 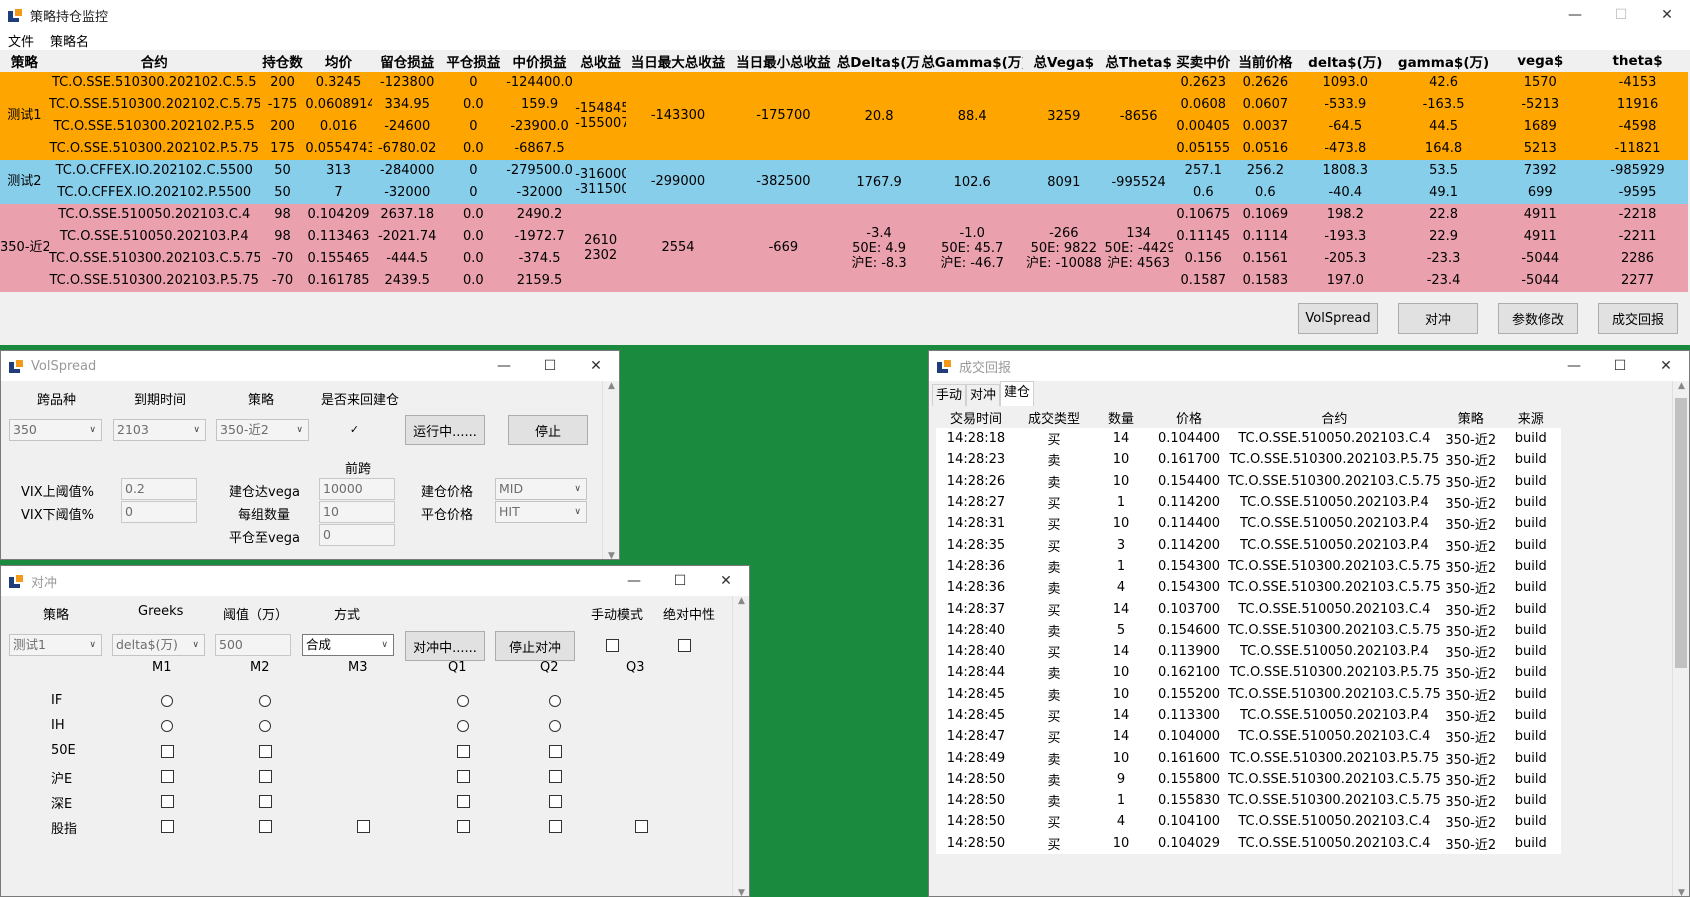 What do you see at coordinates (1540, 127) in the screenshot?
I see `position-cell: 1689` at bounding box center [1540, 127].